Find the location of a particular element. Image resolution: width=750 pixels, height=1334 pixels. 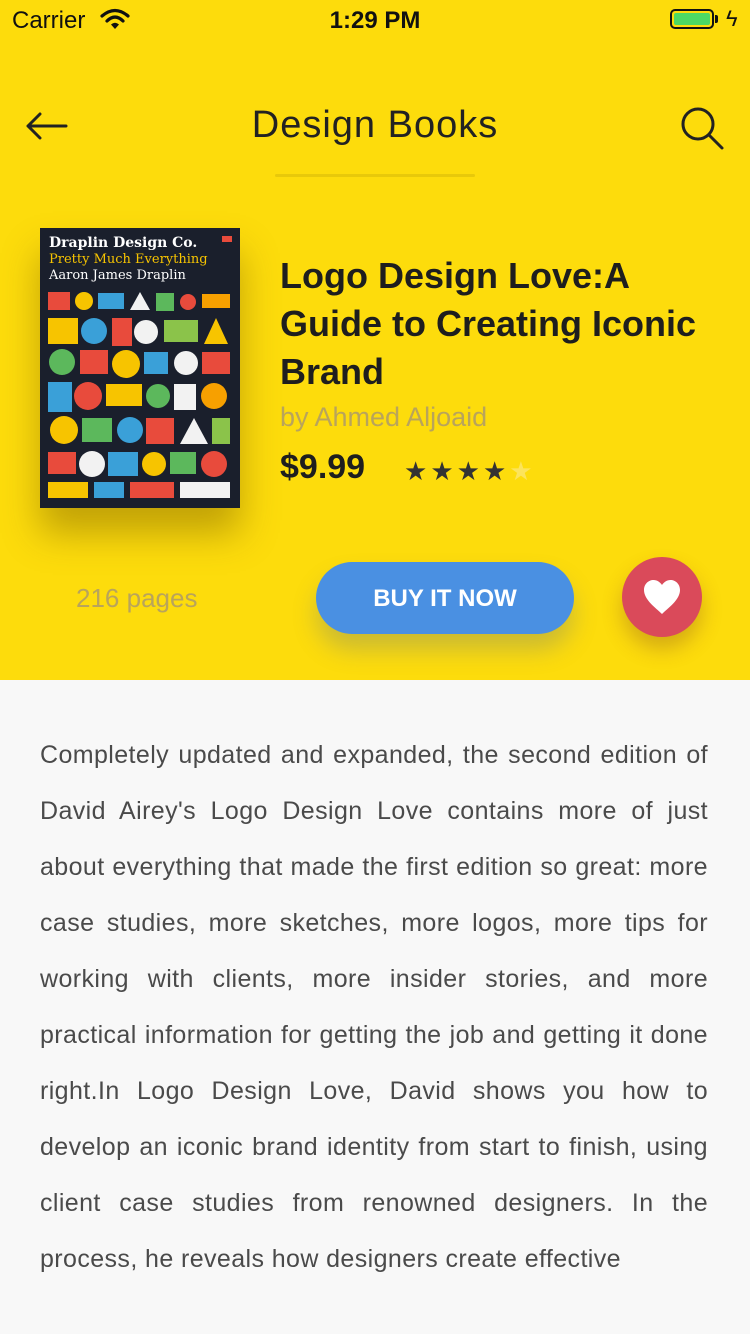

star-empty-icon: ★ is located at coordinates (522, 471).